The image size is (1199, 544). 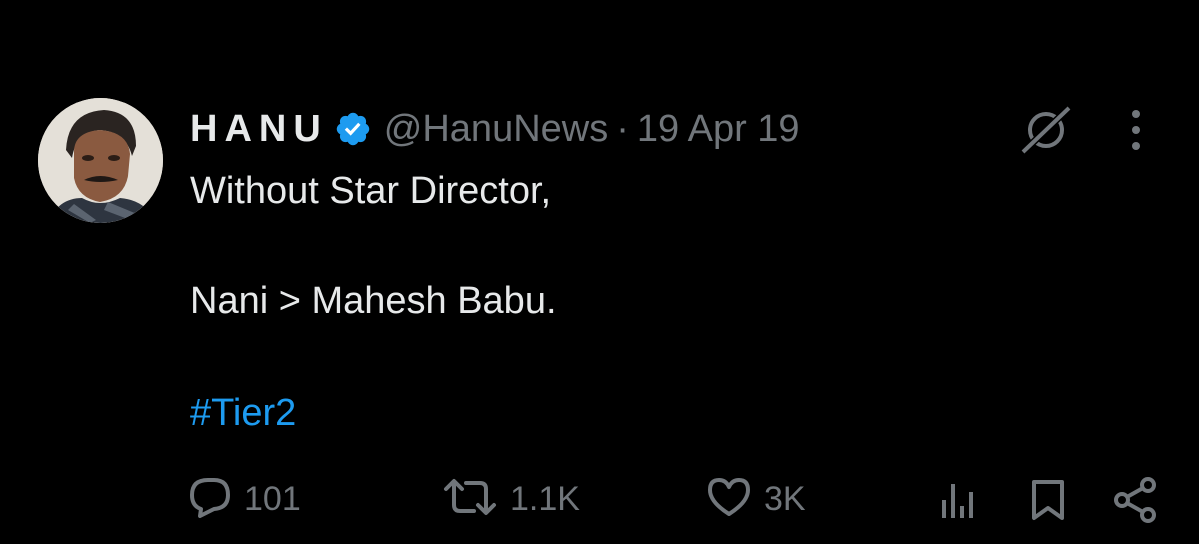 What do you see at coordinates (470, 499) in the screenshot?
I see `repost-icon` at bounding box center [470, 499].